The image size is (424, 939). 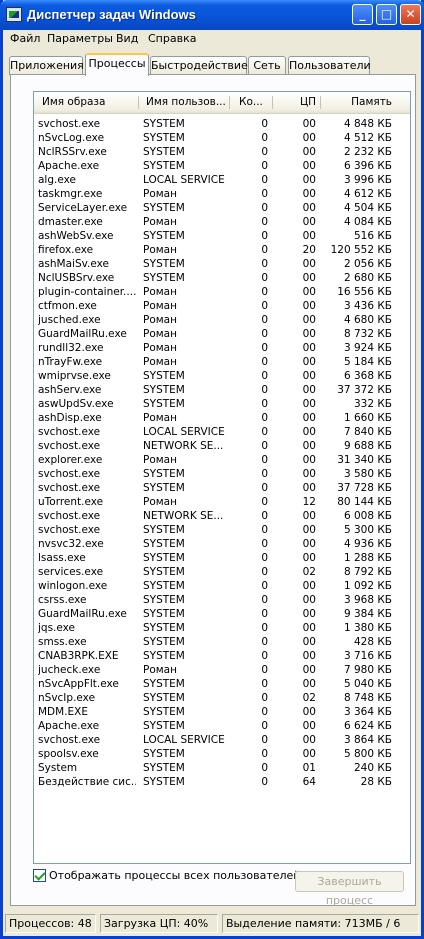 I want to click on process-image-name: NclUSBSrv.exe, so click(x=76, y=278).